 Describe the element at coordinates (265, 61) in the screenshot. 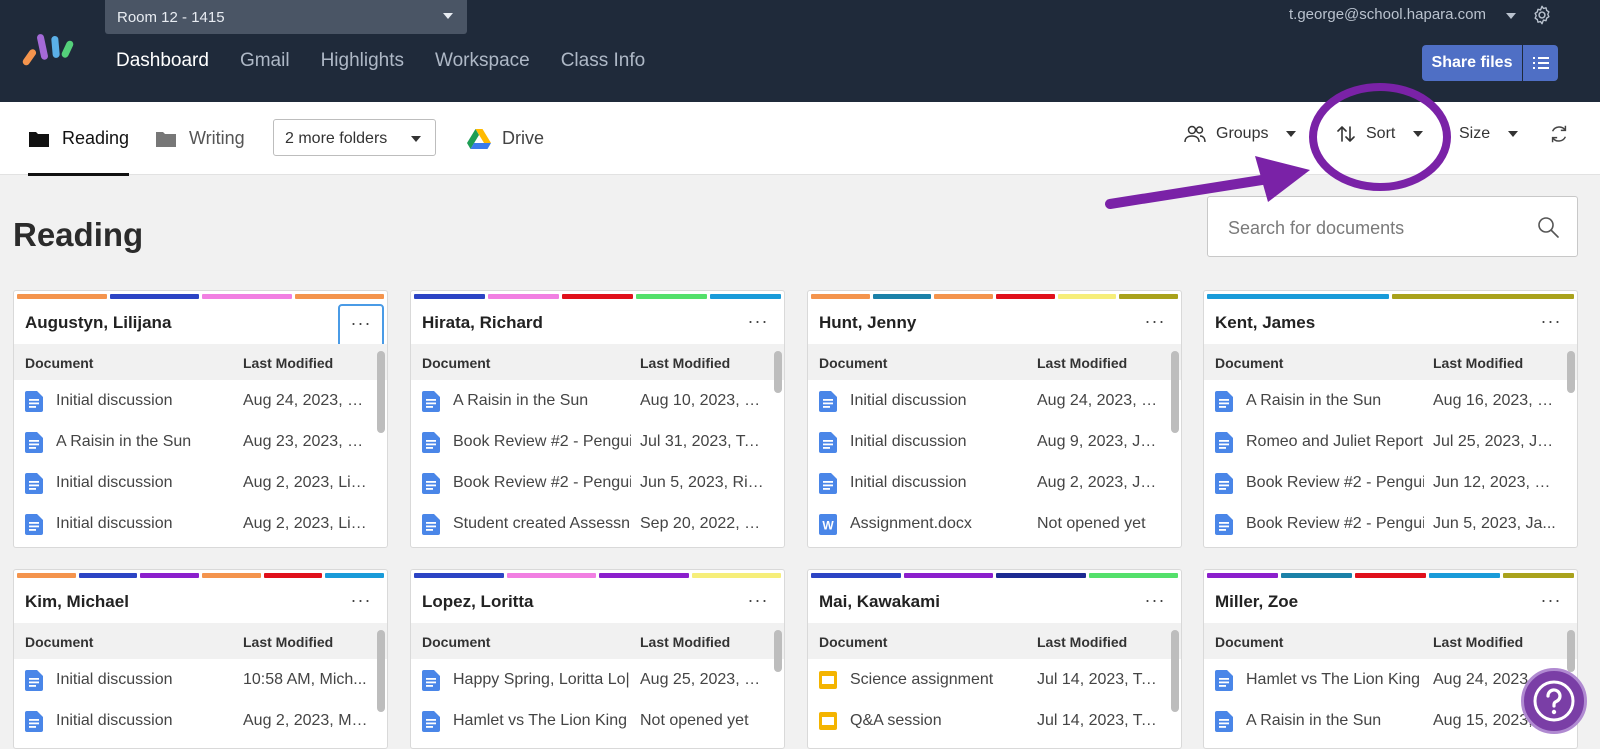

I see `nav-gmail: Gmail` at that location.